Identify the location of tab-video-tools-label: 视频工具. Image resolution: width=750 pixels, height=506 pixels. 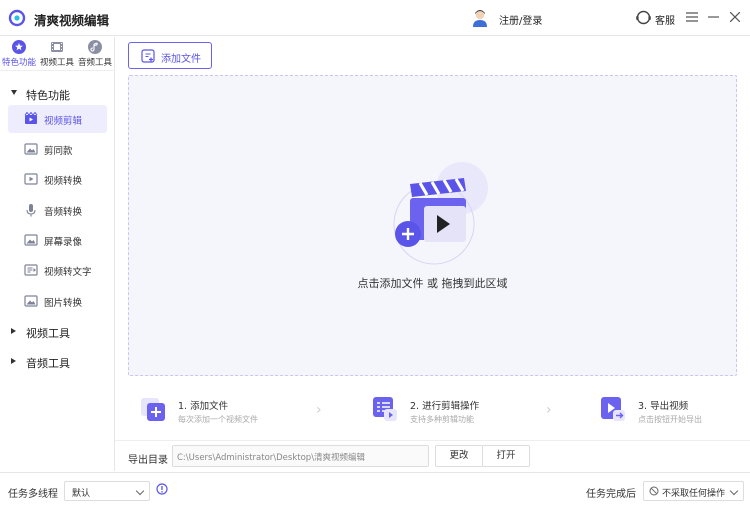
(56, 63).